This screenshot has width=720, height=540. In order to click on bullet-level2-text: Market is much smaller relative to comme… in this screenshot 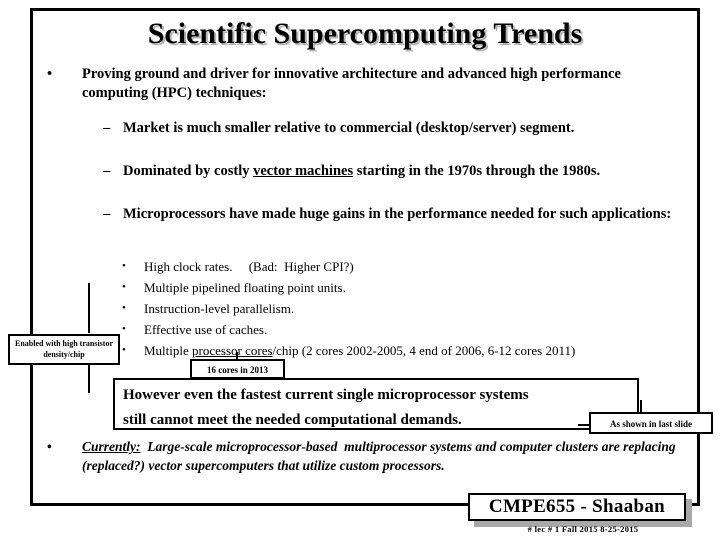, I will do `click(349, 128)`.